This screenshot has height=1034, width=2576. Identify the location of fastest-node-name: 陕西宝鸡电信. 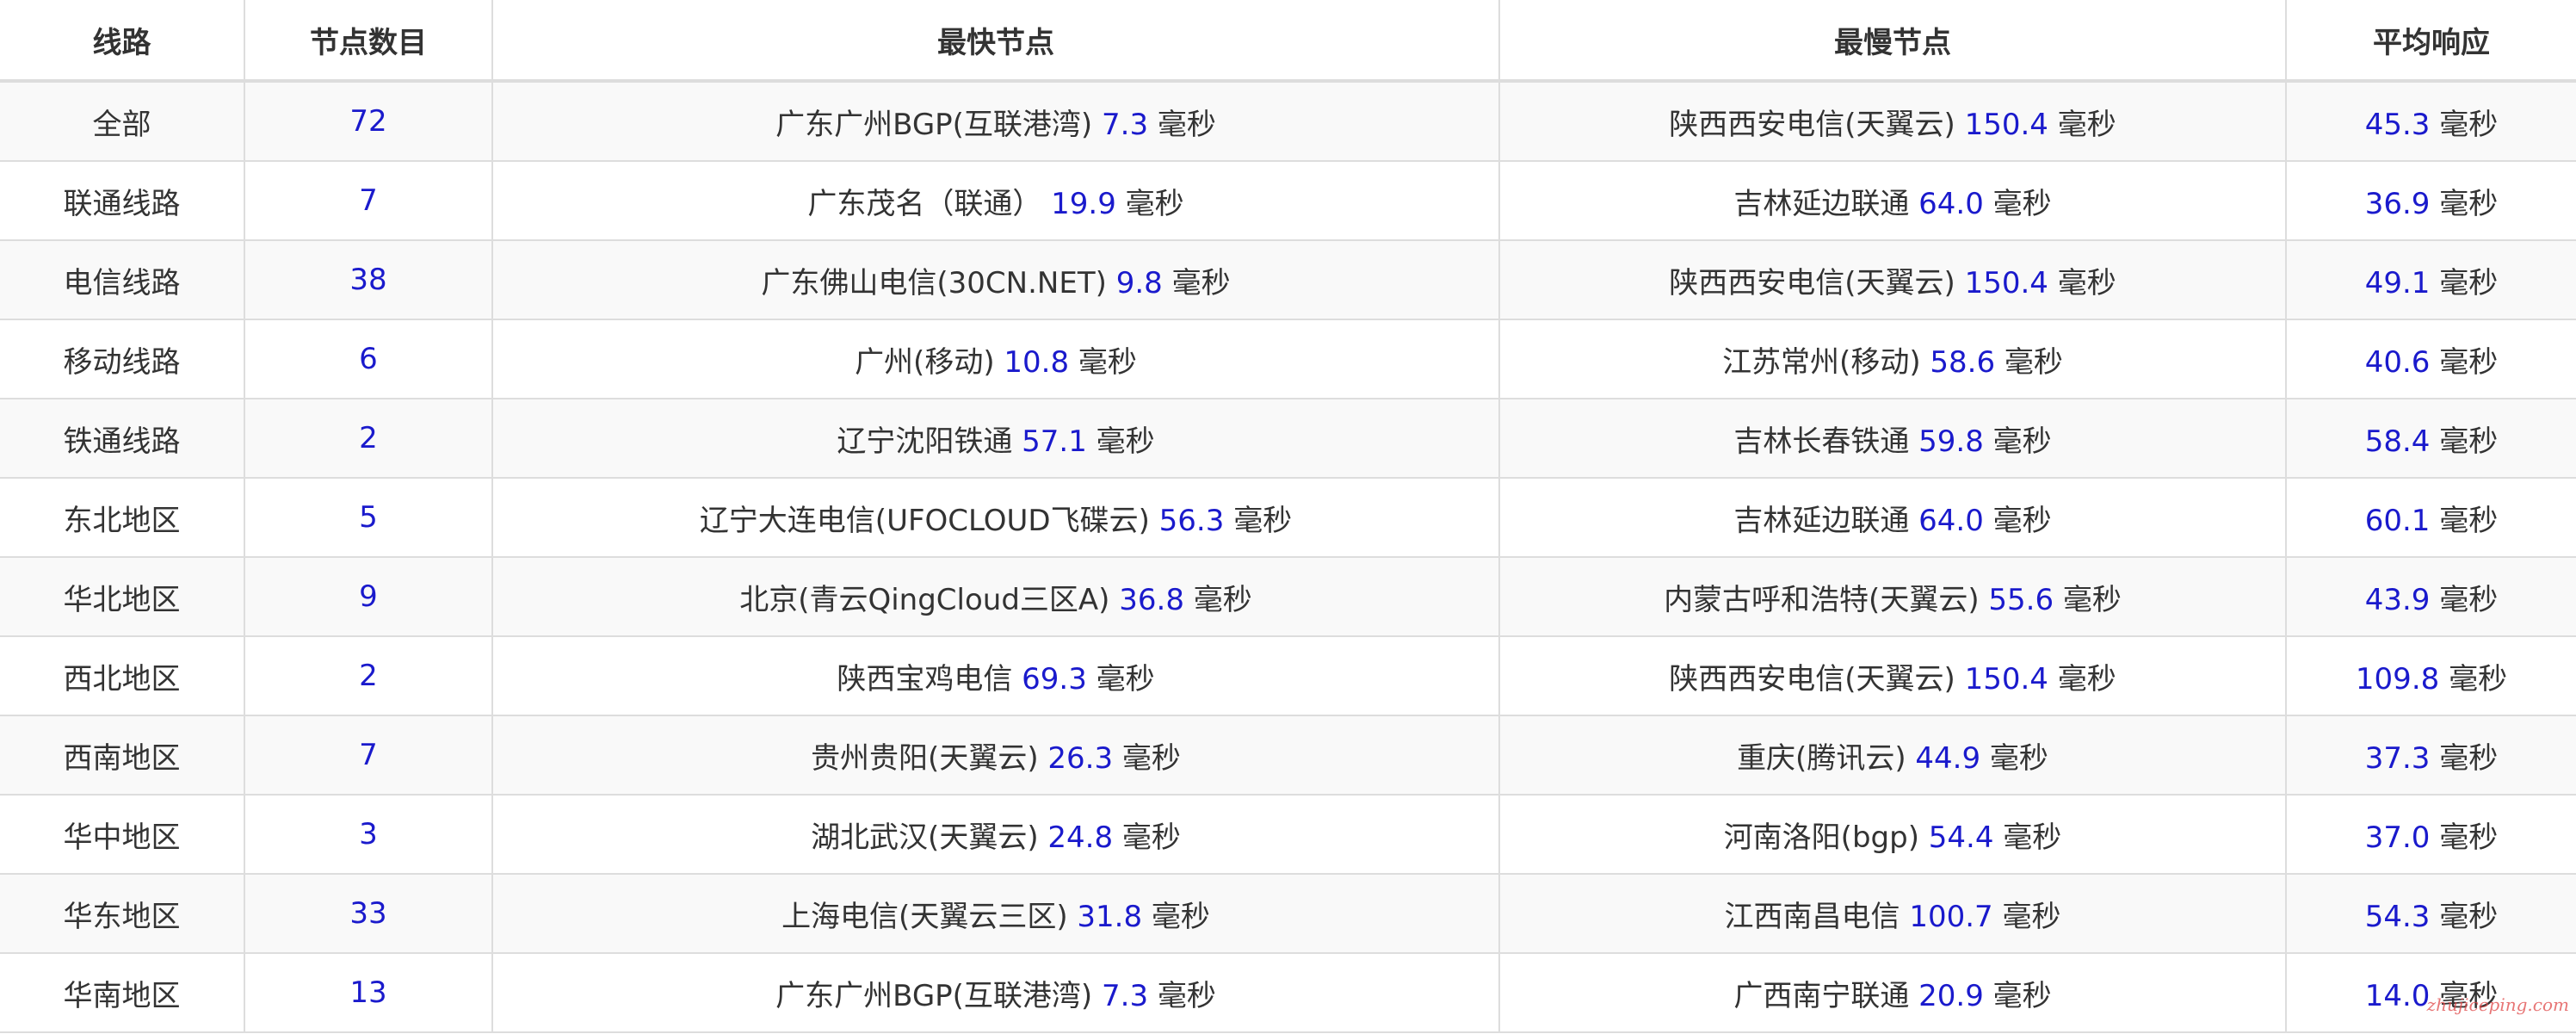
(925, 679).